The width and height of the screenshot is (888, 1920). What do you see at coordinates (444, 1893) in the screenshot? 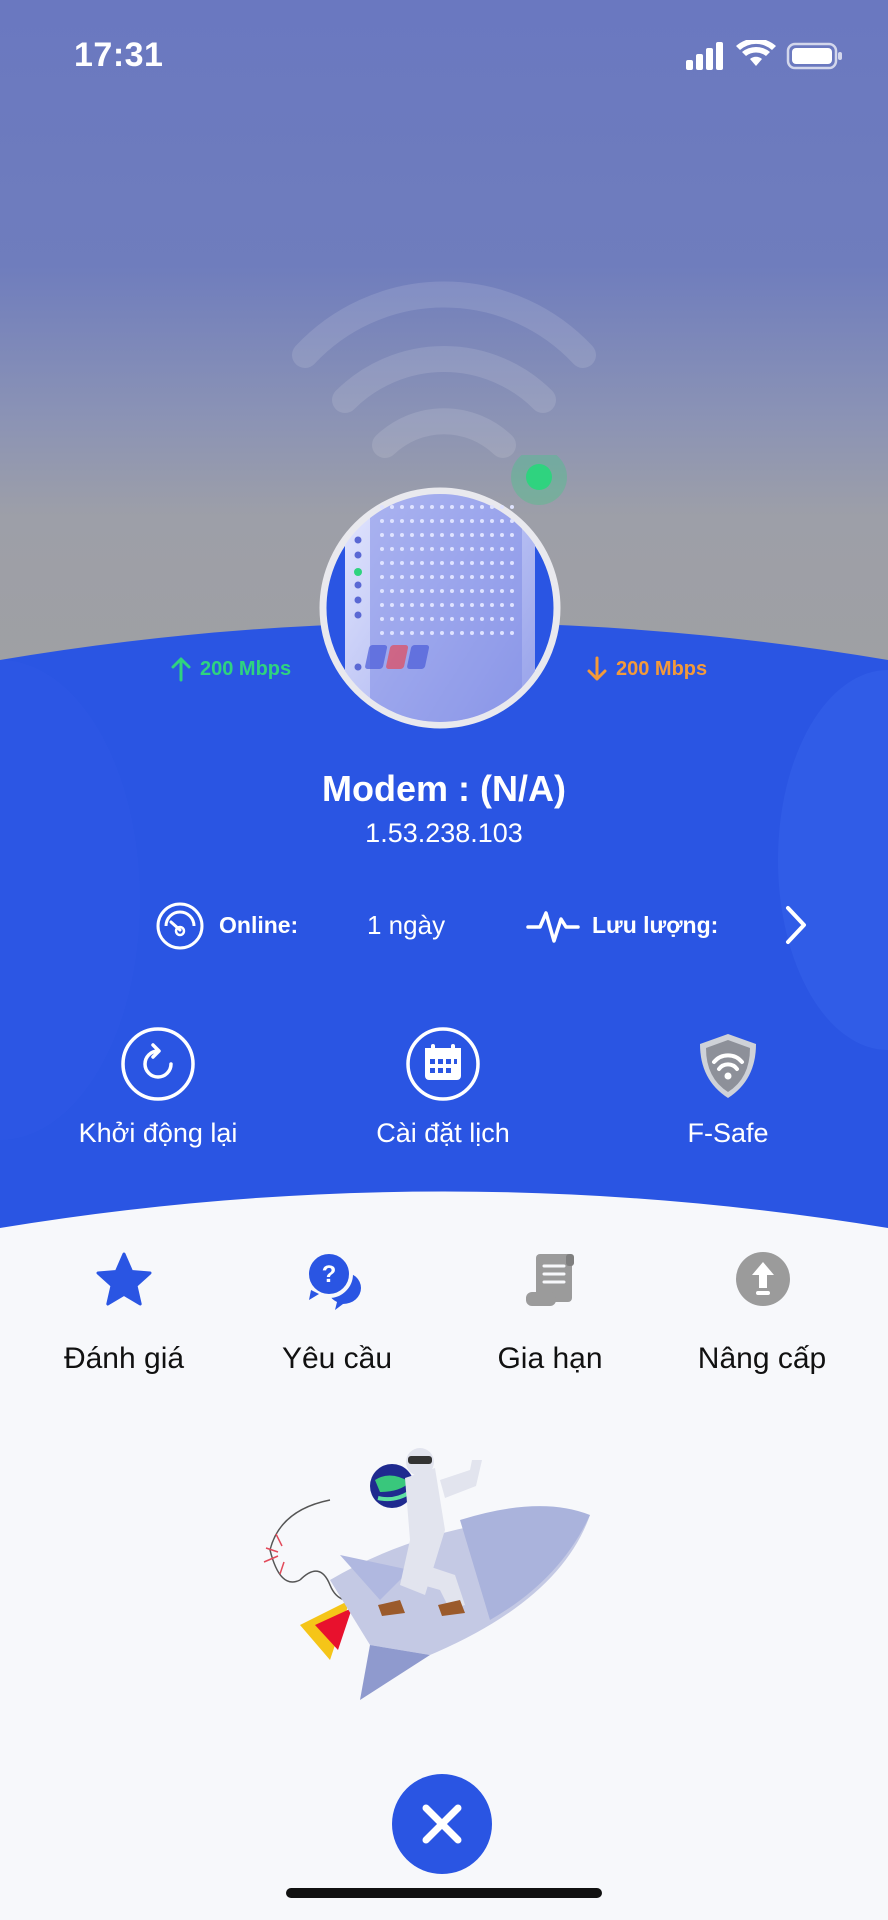
I see `home-indicator` at bounding box center [444, 1893].